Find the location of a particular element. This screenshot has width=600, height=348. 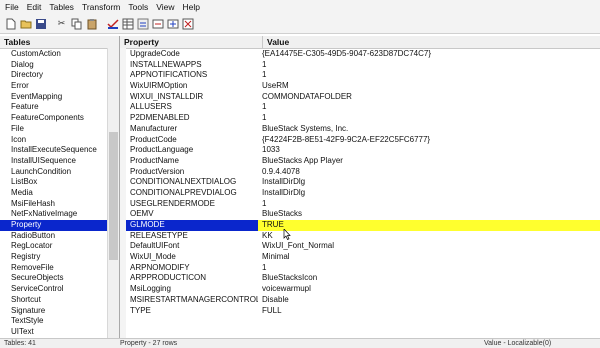

properties-icon is located at coordinates (187, 23).